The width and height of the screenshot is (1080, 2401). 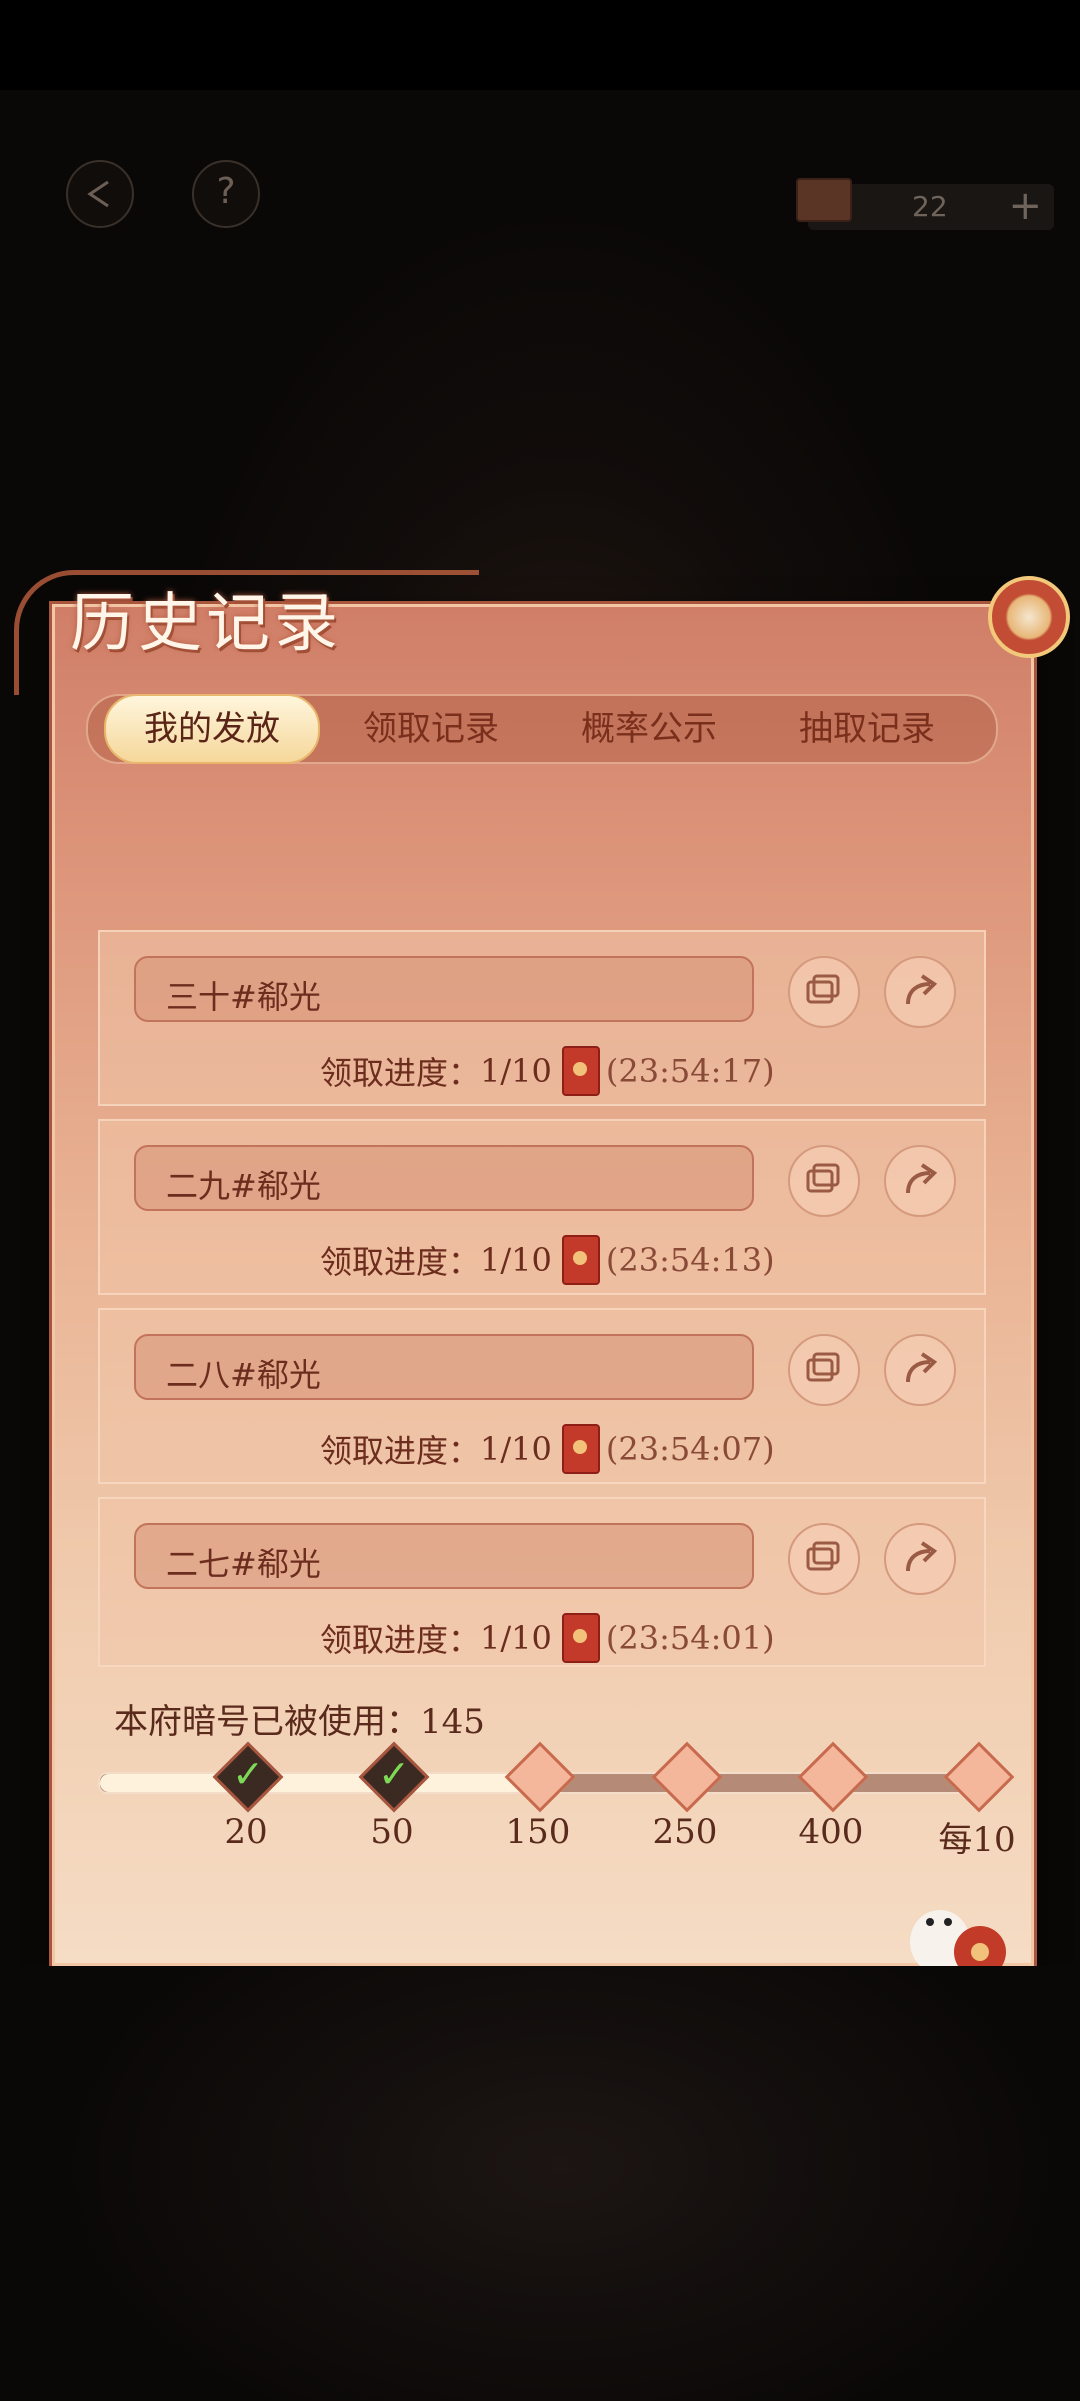 I want to click on list-item: 二七#郗光 领取进度：1/10 (23:54:01), so click(x=542, y=1582).